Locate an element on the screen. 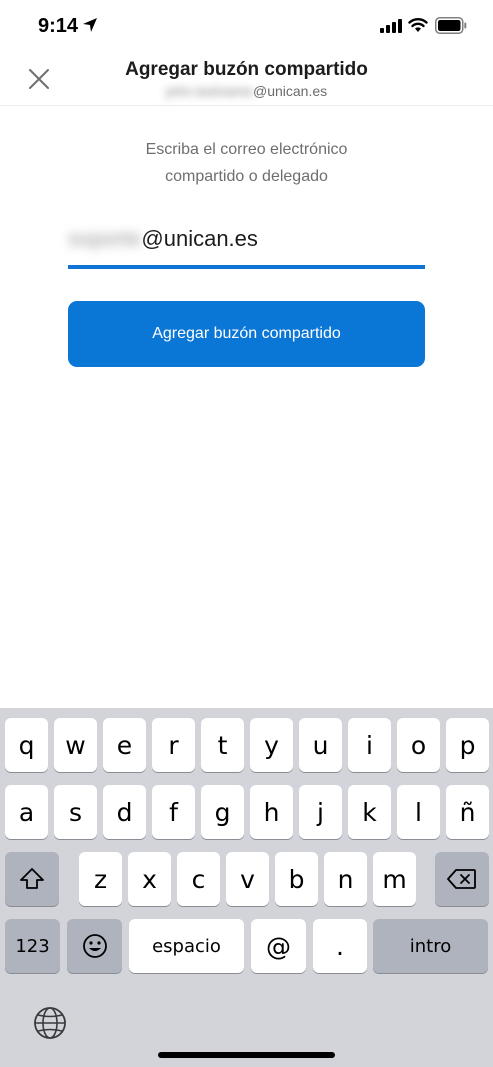  home-indicator is located at coordinates (246, 1055).